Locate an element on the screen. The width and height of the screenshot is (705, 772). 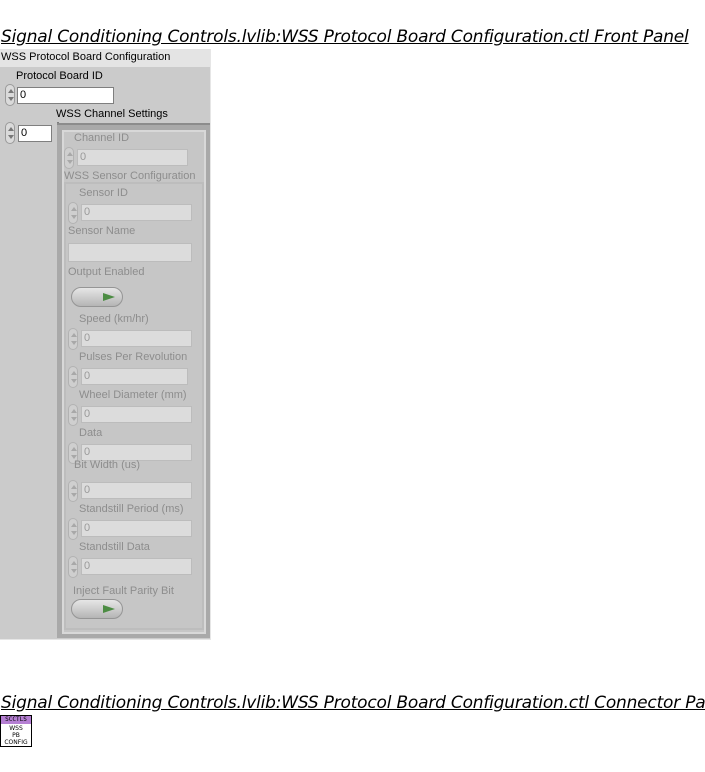
wheel-diameter-input: 0 is located at coordinates (136, 414).